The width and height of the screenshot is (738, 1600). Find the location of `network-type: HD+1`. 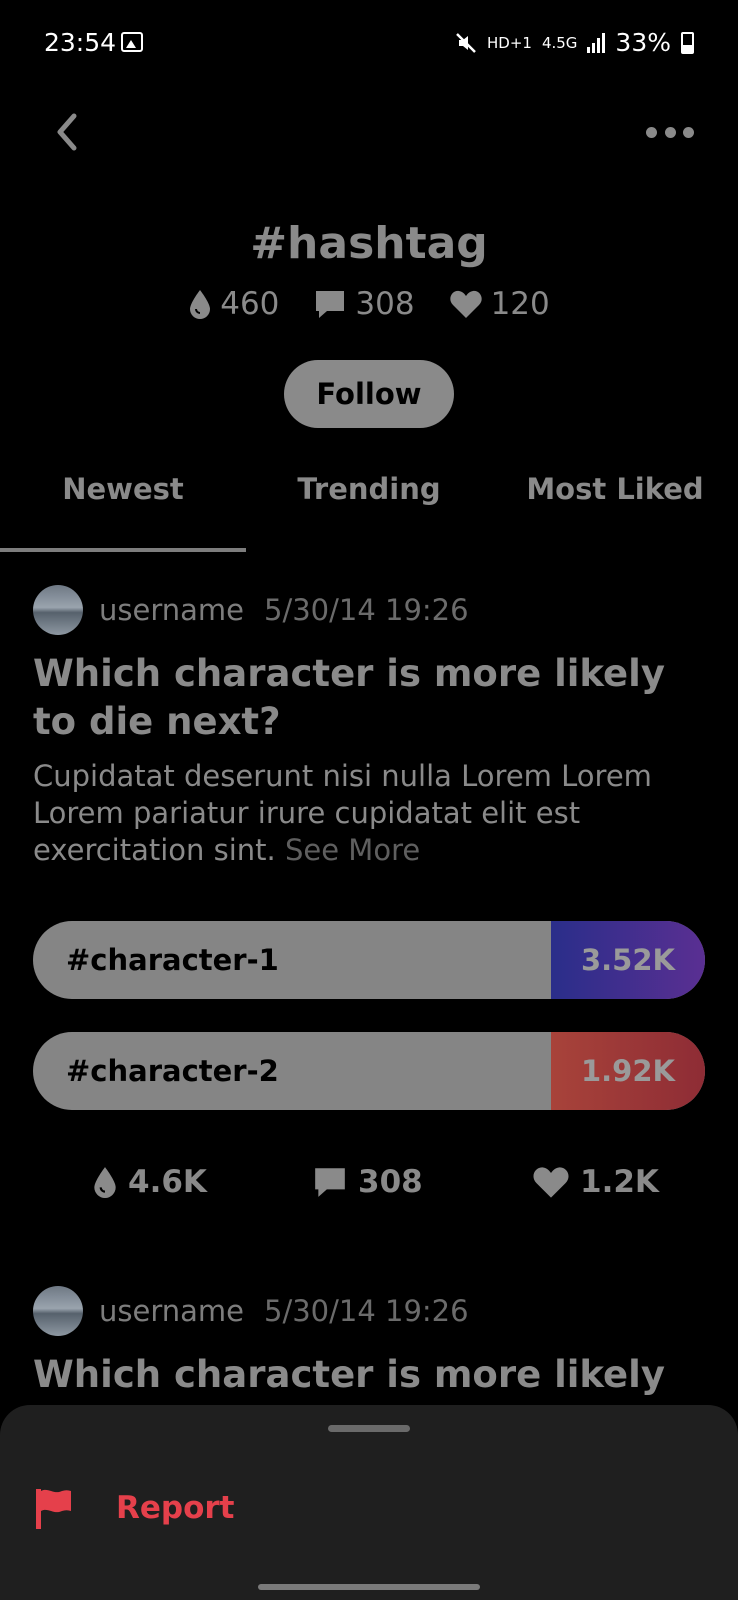

network-type: HD+1 is located at coordinates (509, 42).